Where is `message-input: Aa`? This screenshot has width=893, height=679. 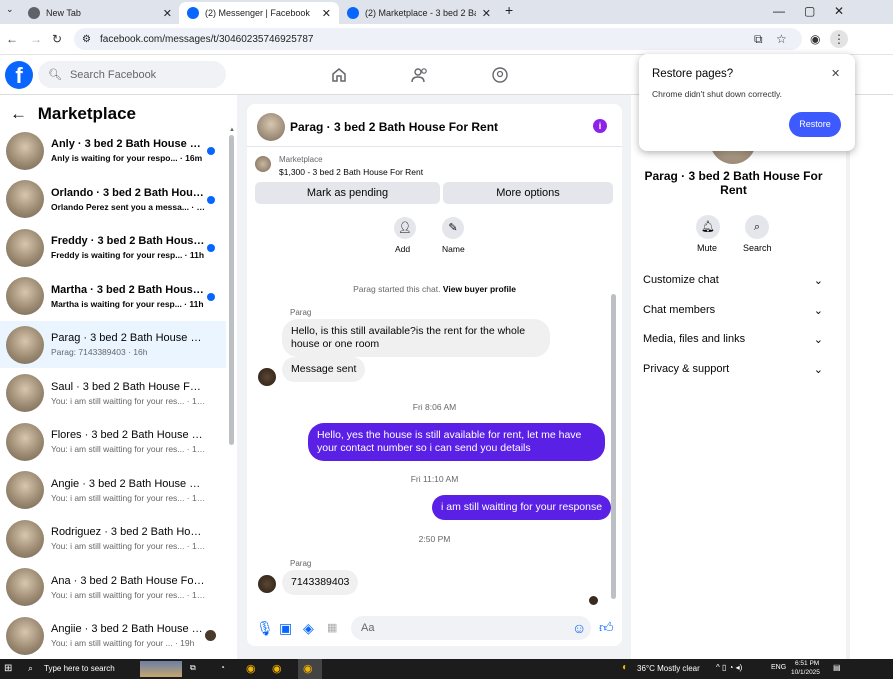
message-input: Aa is located at coordinates (471, 628).